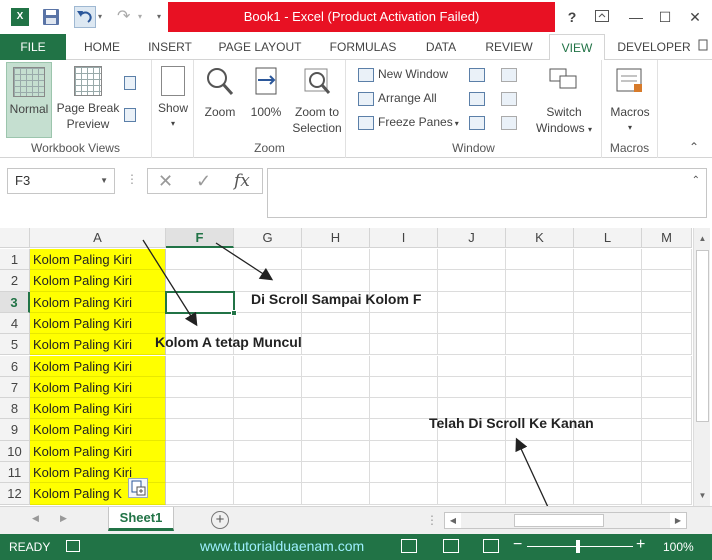 This screenshot has height=560, width=712. Describe the element at coordinates (260, 47) in the screenshot. I see `tab-page-layout: PAGE LAYOUT` at that location.